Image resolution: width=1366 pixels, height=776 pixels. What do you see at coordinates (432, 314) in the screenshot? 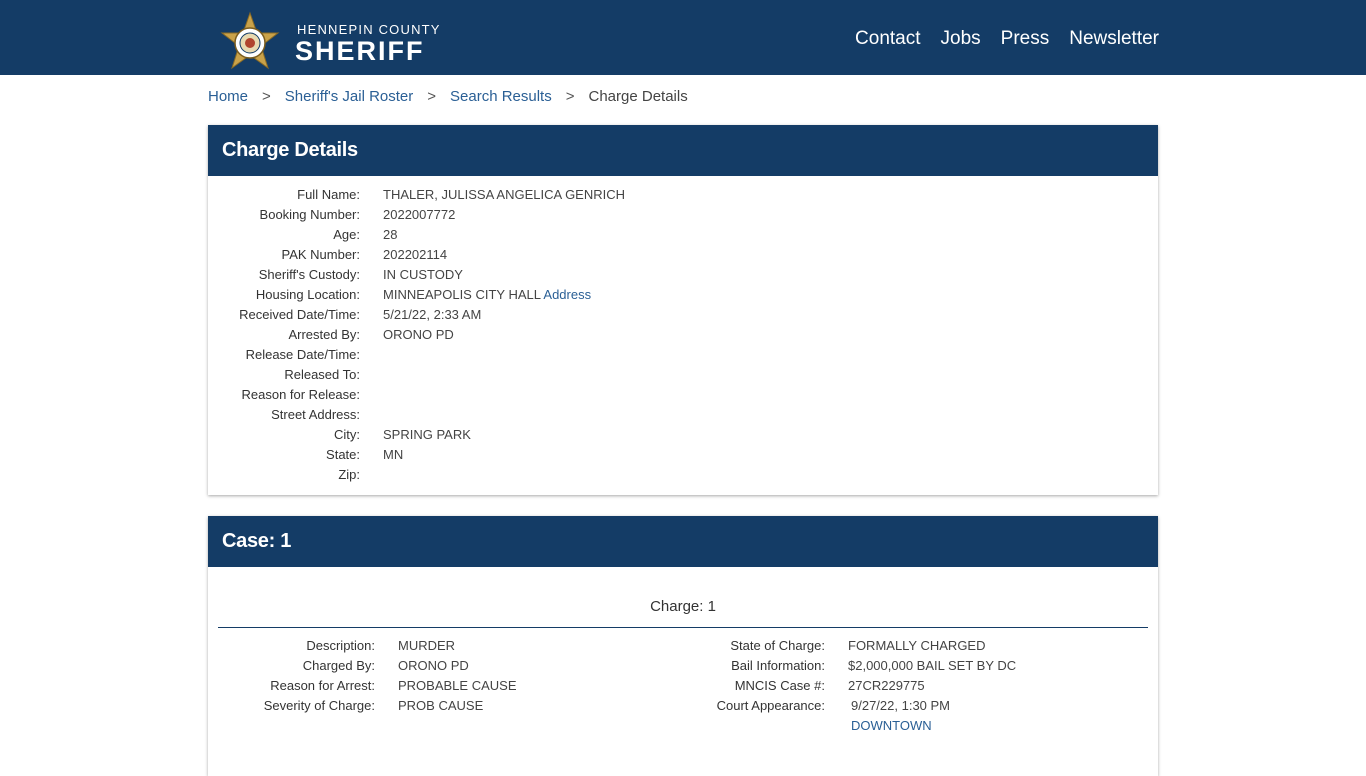
I see `received-datetime-value: 5/21/22, 2:33 AM` at bounding box center [432, 314].